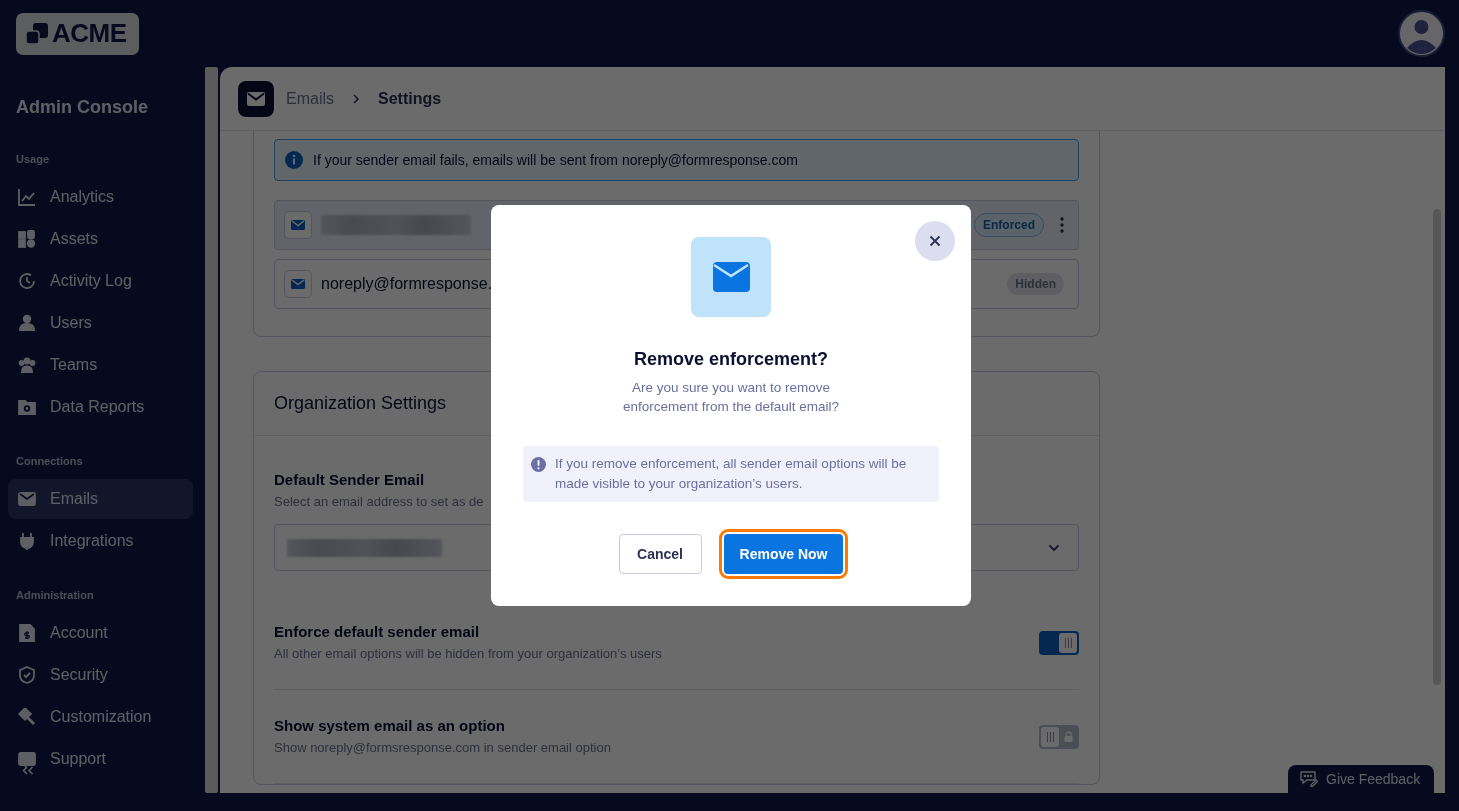  I want to click on sidebar-title: Admin Console, so click(82, 107).